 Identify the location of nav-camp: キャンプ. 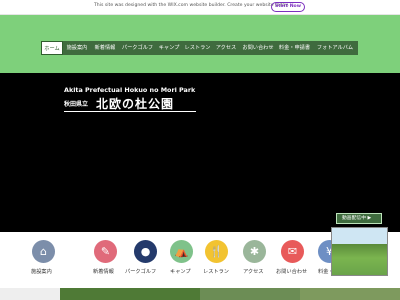
(169, 48).